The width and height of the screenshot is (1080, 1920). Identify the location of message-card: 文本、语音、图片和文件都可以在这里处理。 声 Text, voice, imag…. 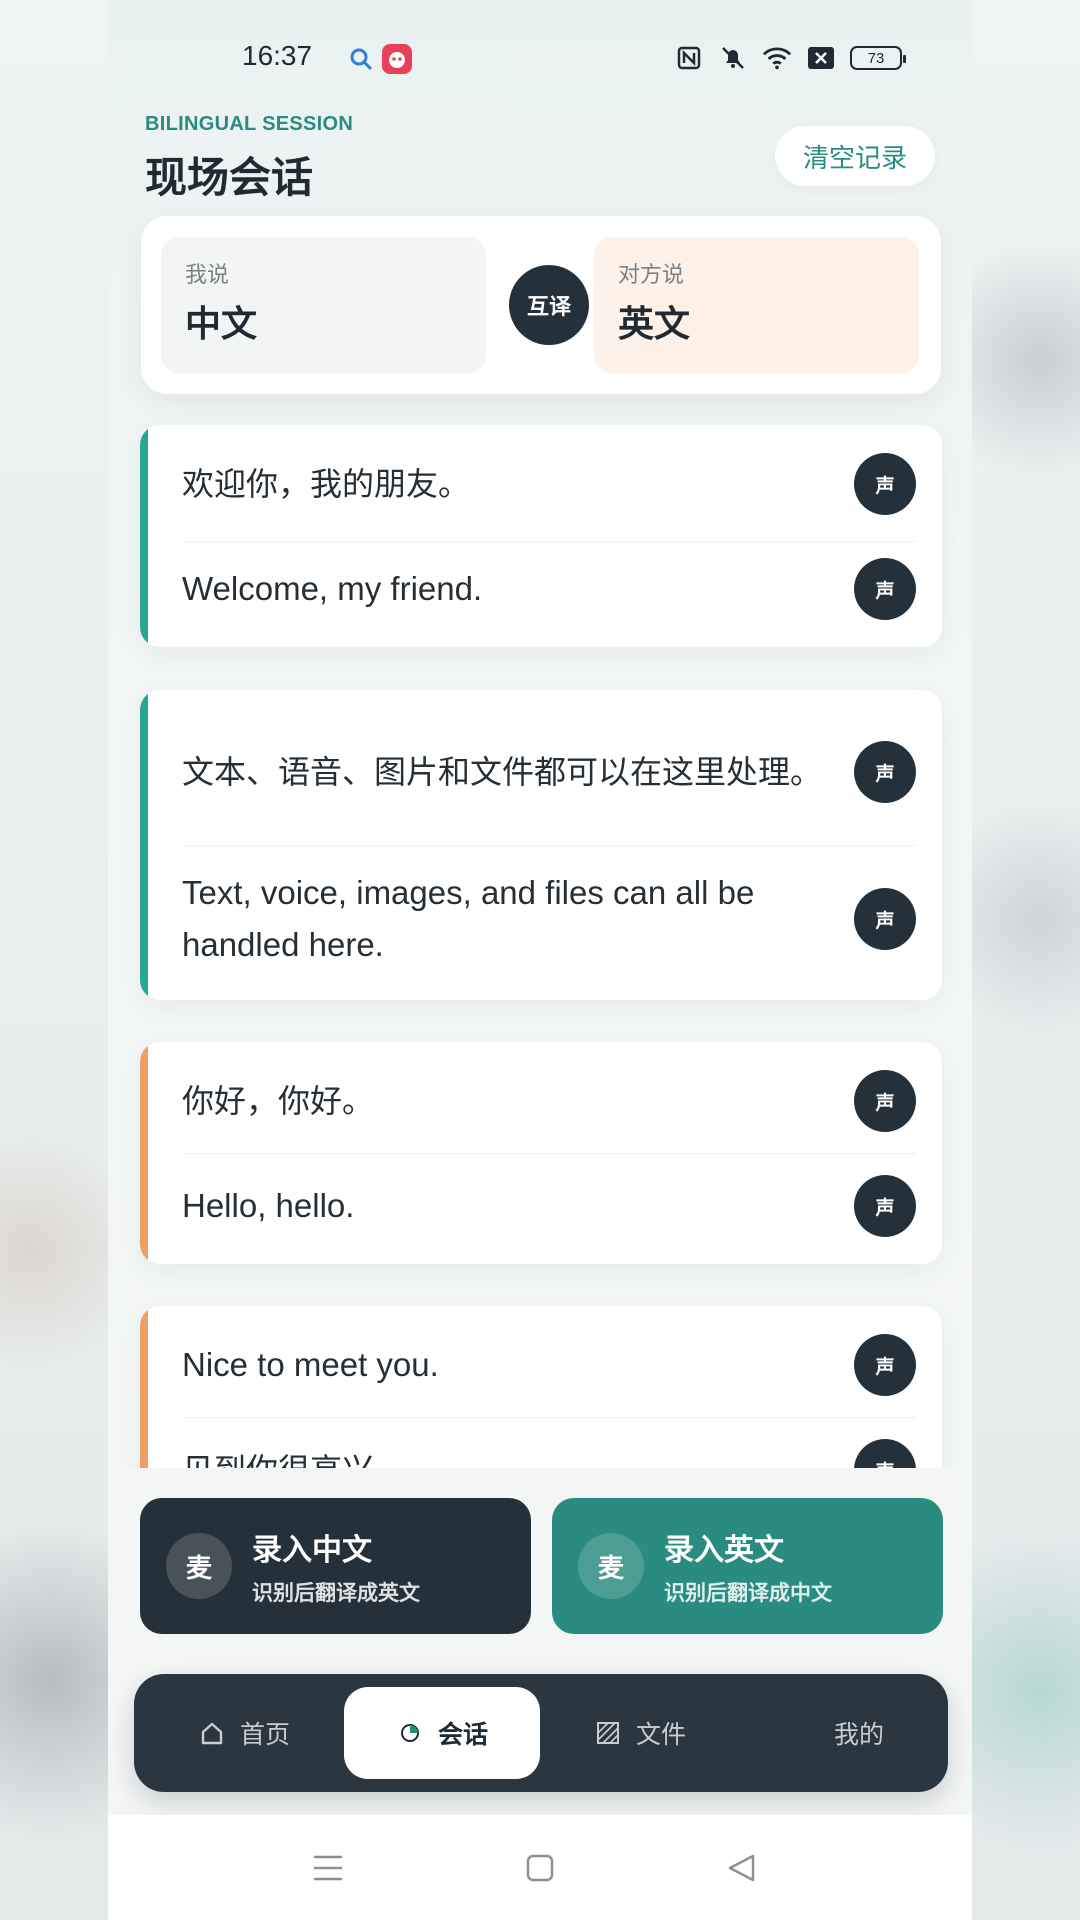
(541, 845).